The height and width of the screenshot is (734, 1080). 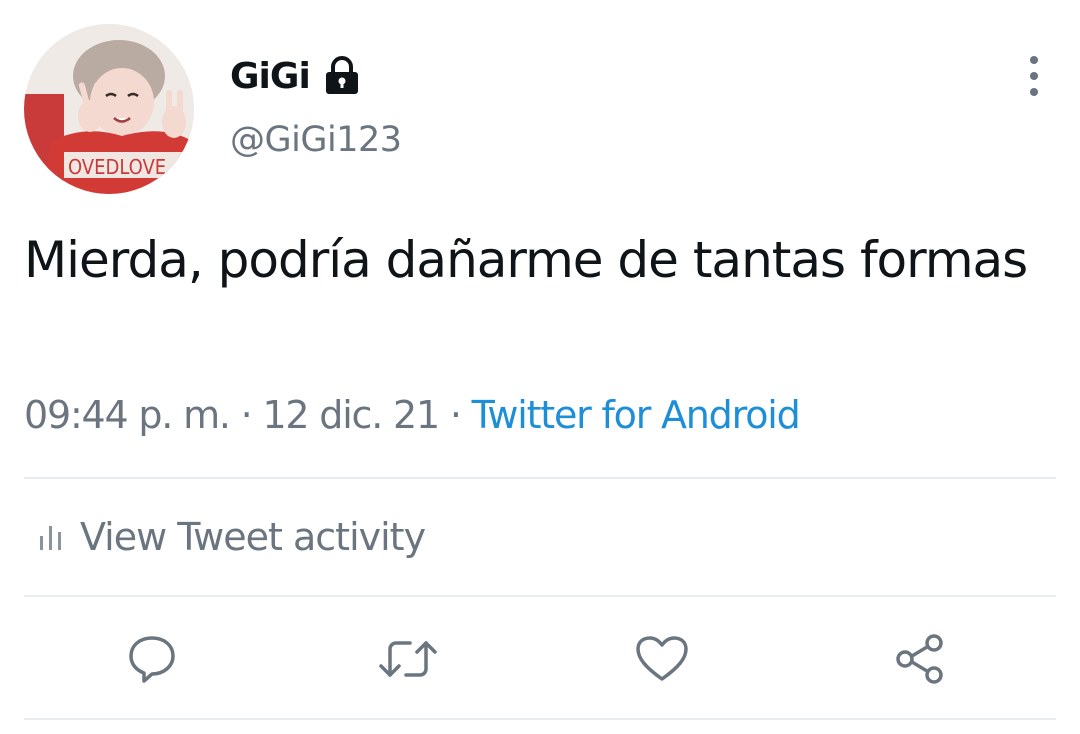 I want to click on more-options-button, so click(x=1034, y=76).